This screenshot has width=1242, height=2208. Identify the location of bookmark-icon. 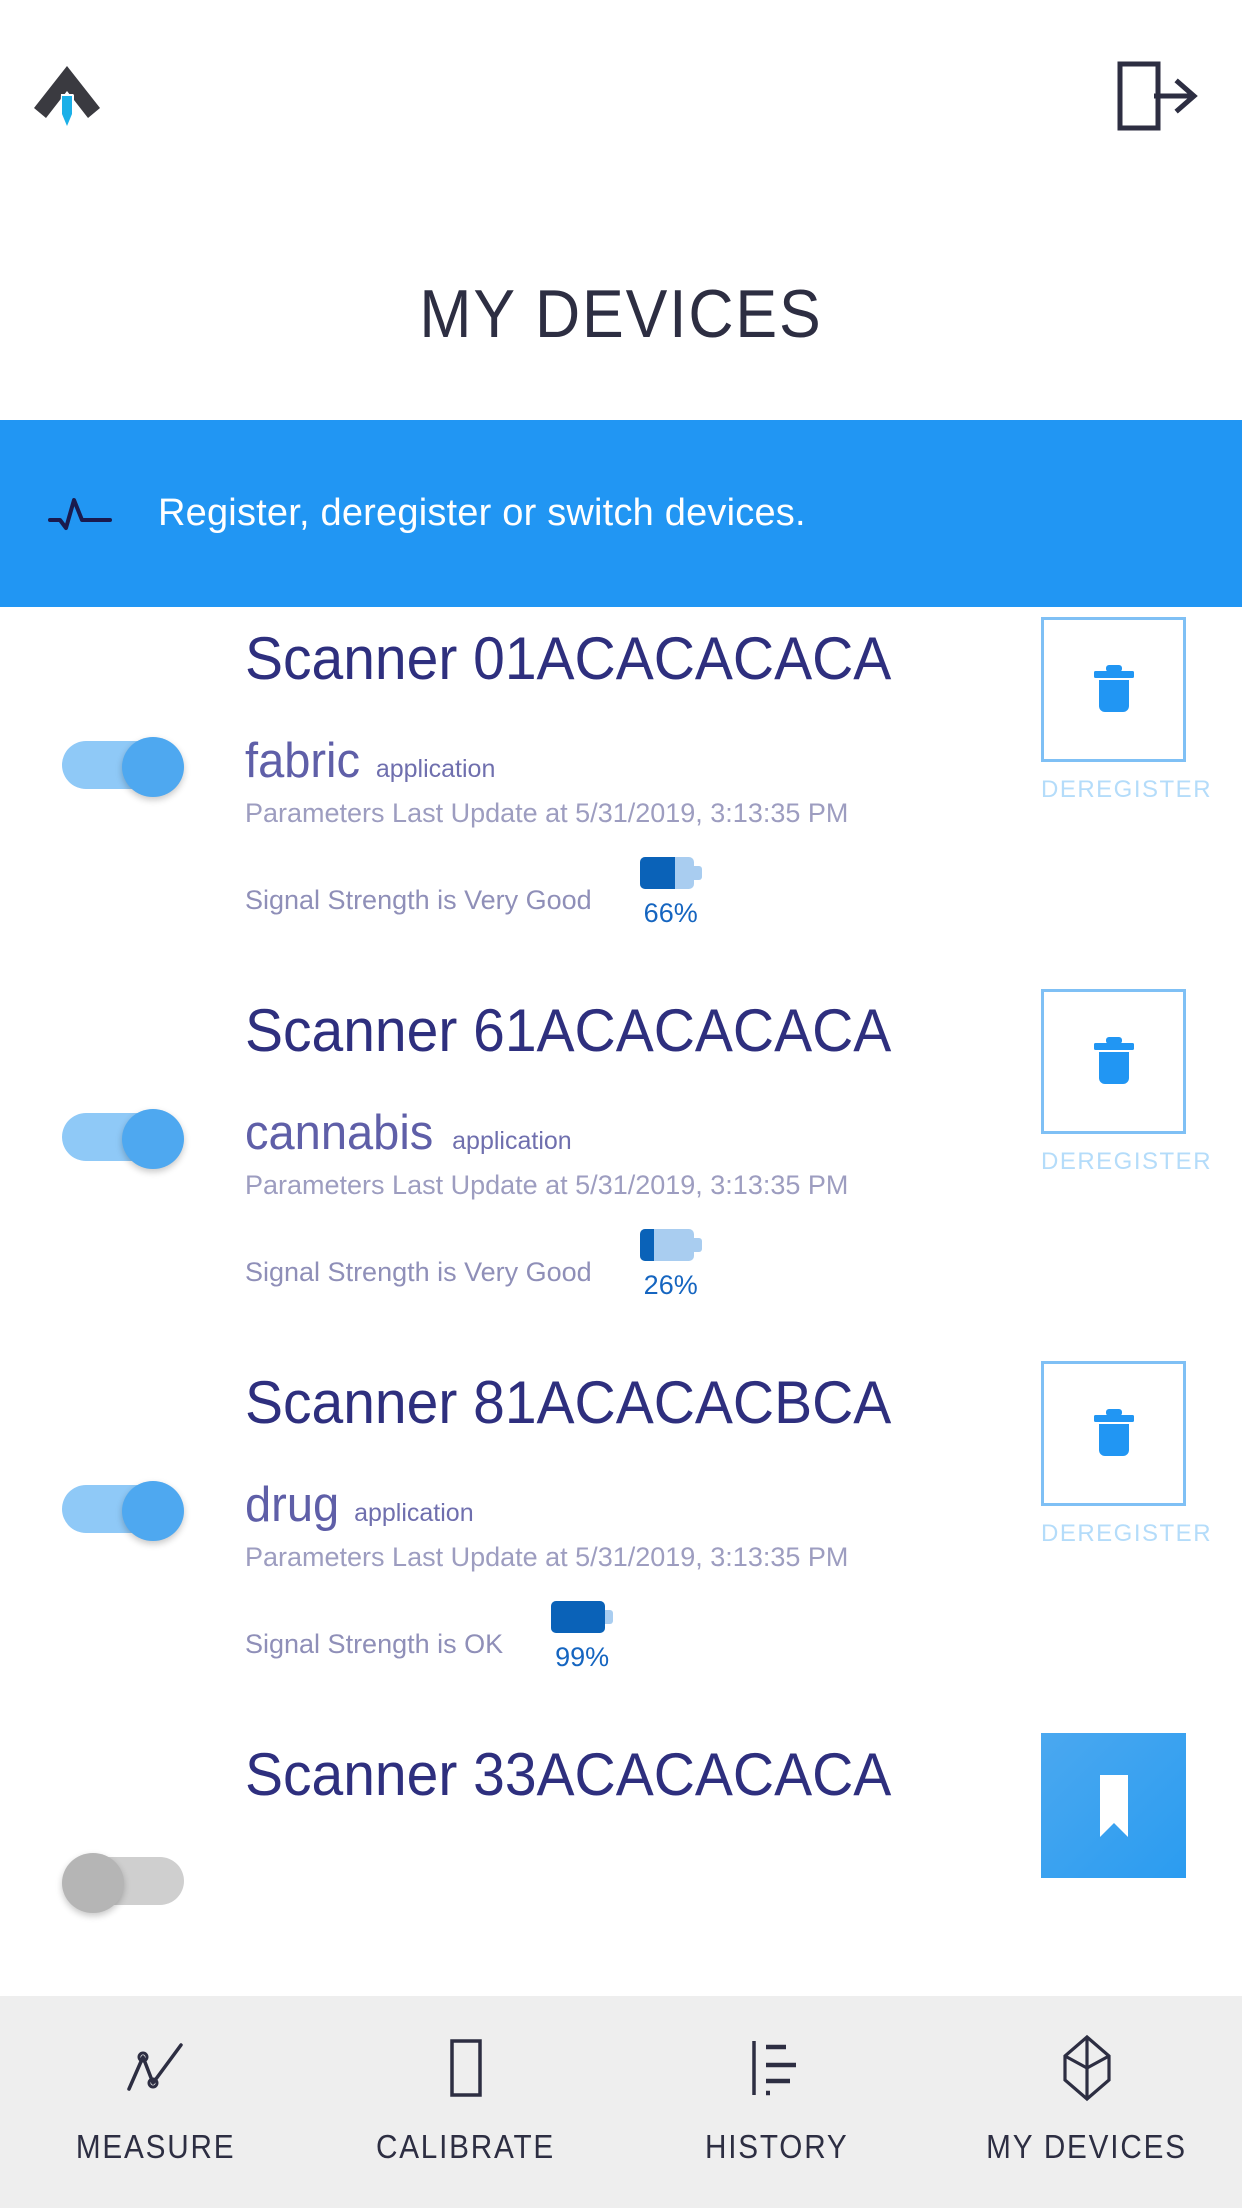
(1113, 1805).